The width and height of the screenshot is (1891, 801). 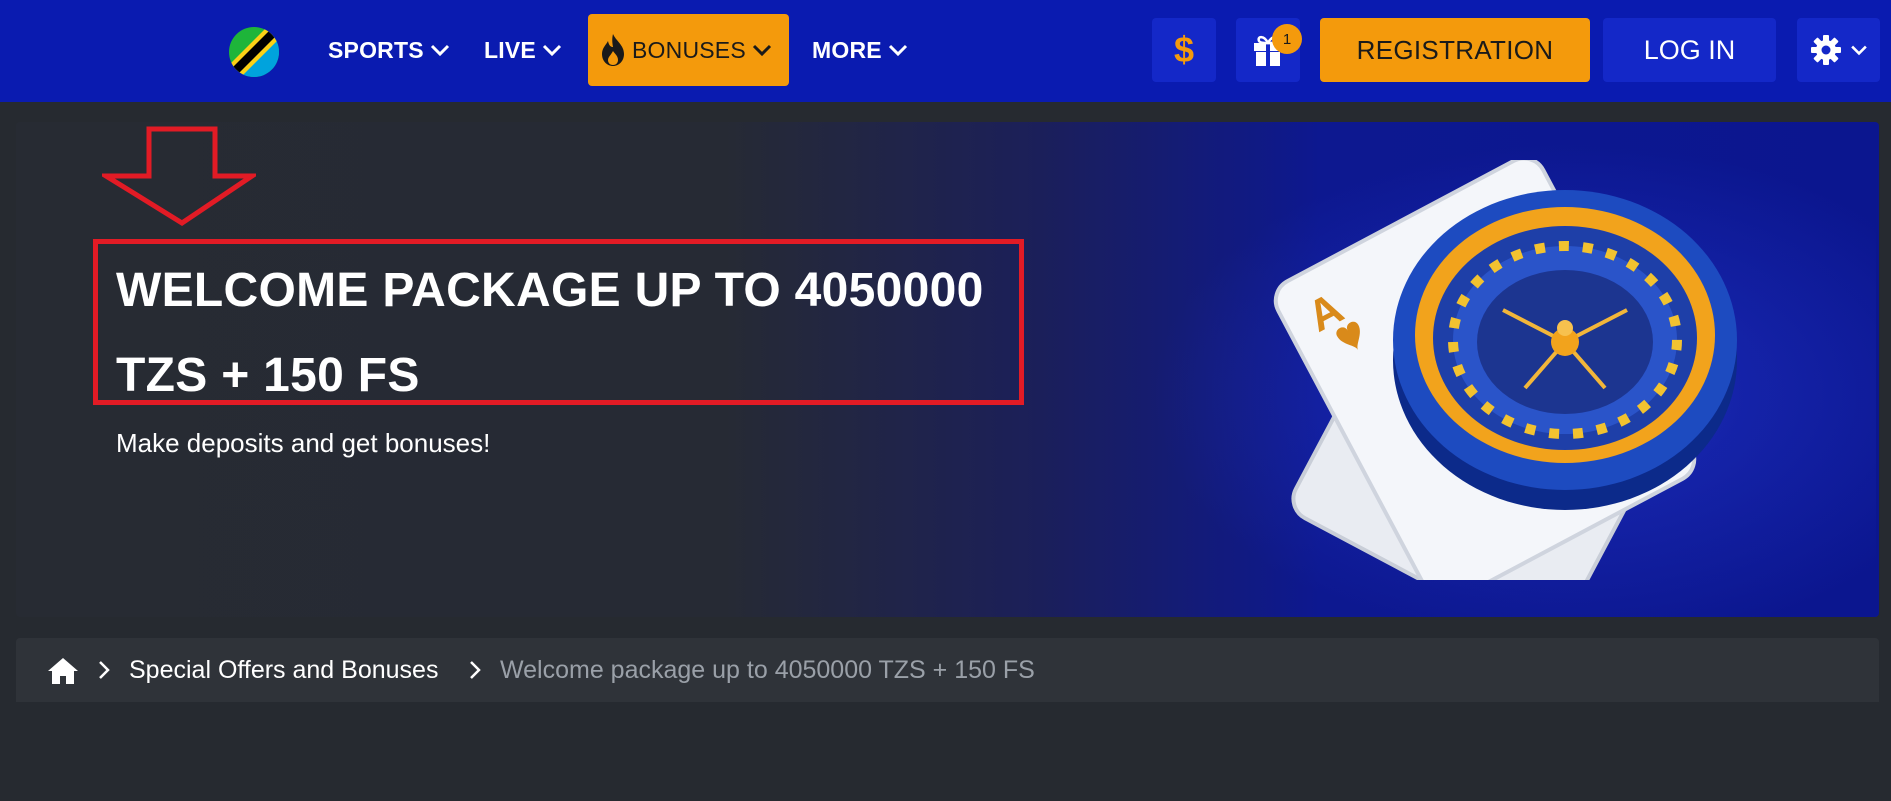 What do you see at coordinates (1689, 50) in the screenshot?
I see `login-button: LOG IN` at bounding box center [1689, 50].